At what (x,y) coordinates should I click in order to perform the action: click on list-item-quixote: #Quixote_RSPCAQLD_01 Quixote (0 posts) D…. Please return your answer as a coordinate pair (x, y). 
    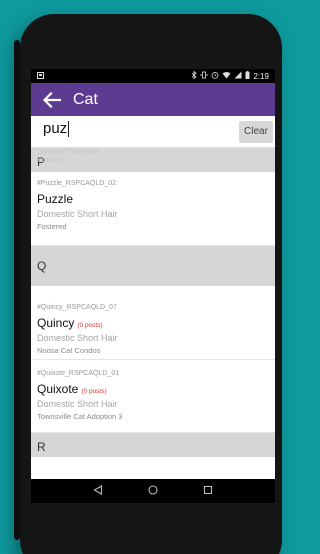
    Looking at the image, I should click on (153, 396).